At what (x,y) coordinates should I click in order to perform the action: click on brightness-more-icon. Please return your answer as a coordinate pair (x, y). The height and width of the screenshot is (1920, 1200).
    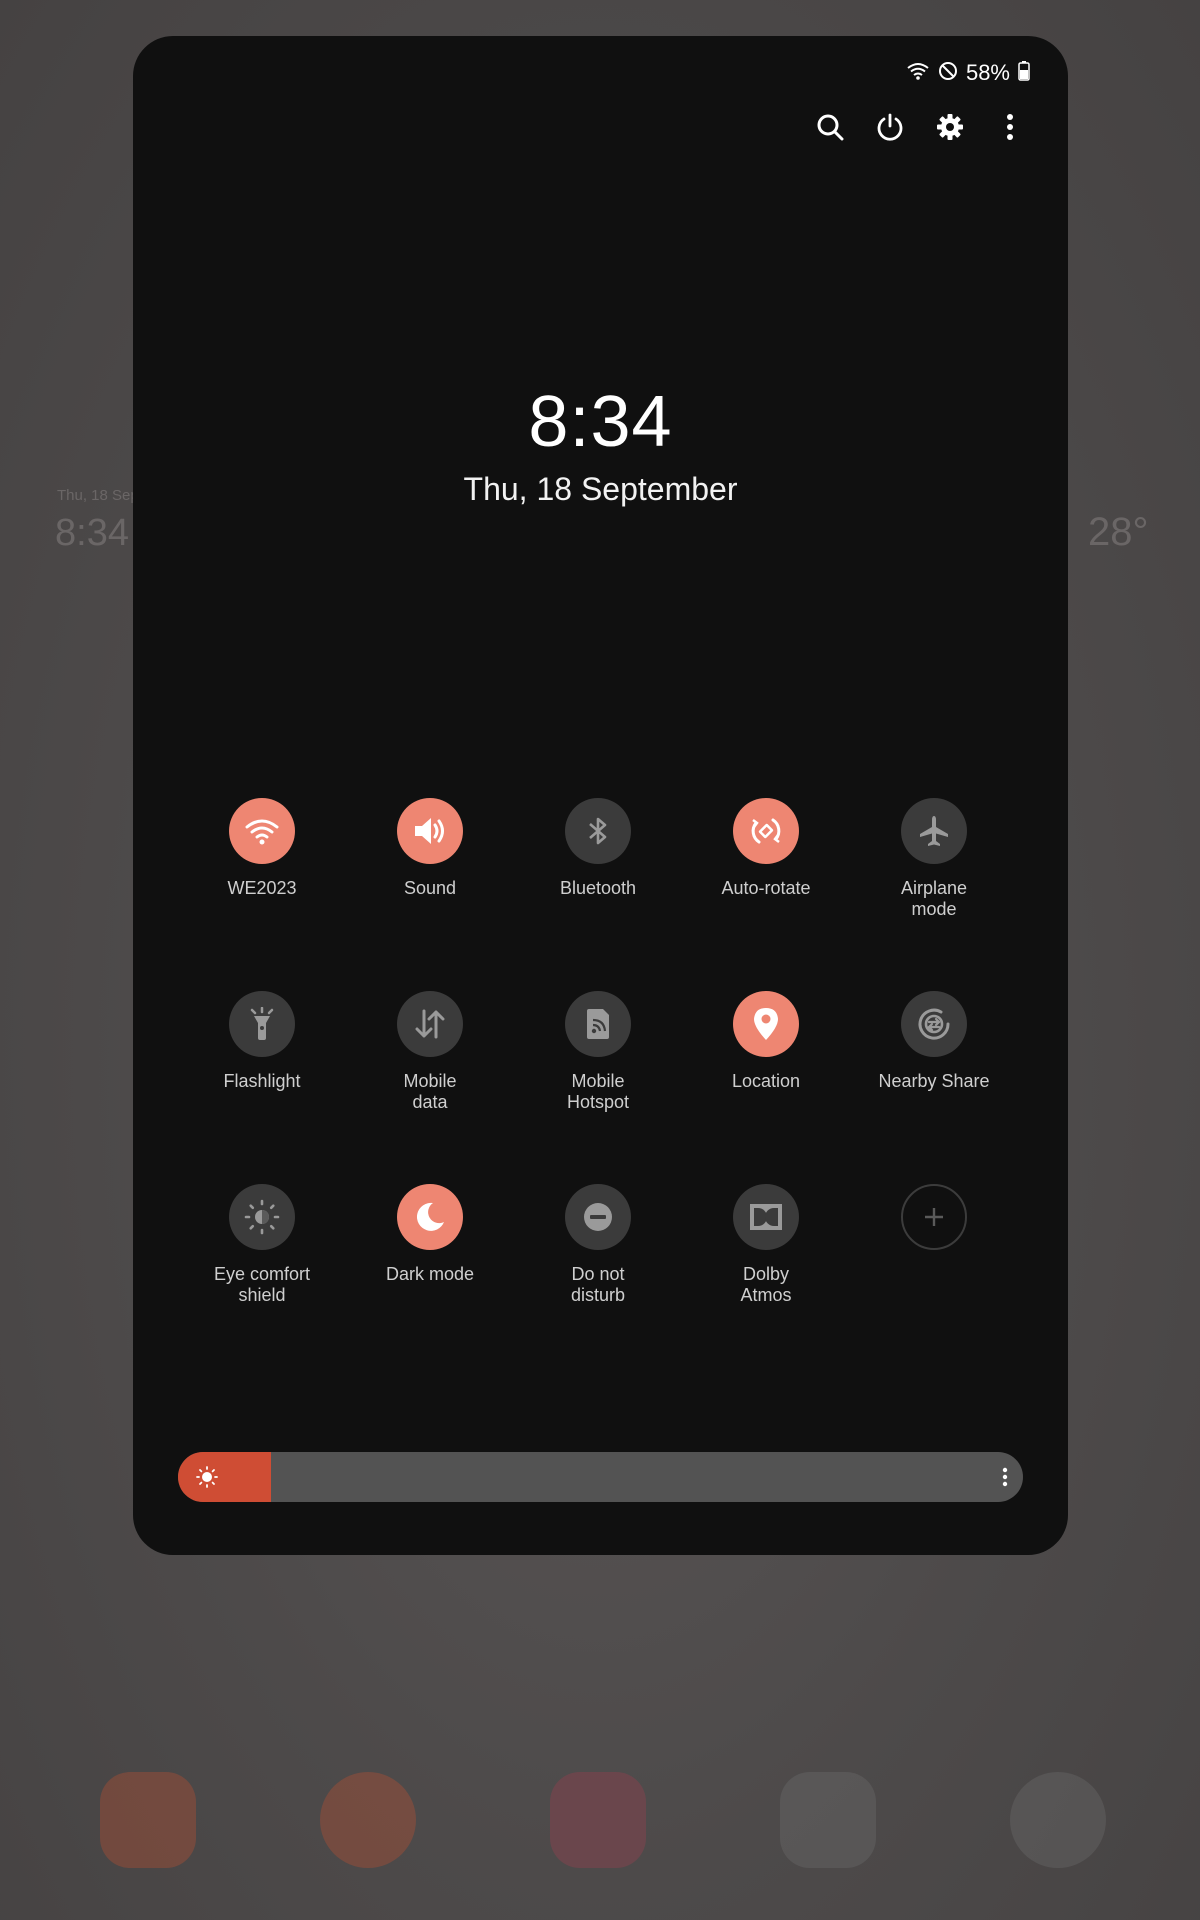
    Looking at the image, I should click on (1005, 1477).